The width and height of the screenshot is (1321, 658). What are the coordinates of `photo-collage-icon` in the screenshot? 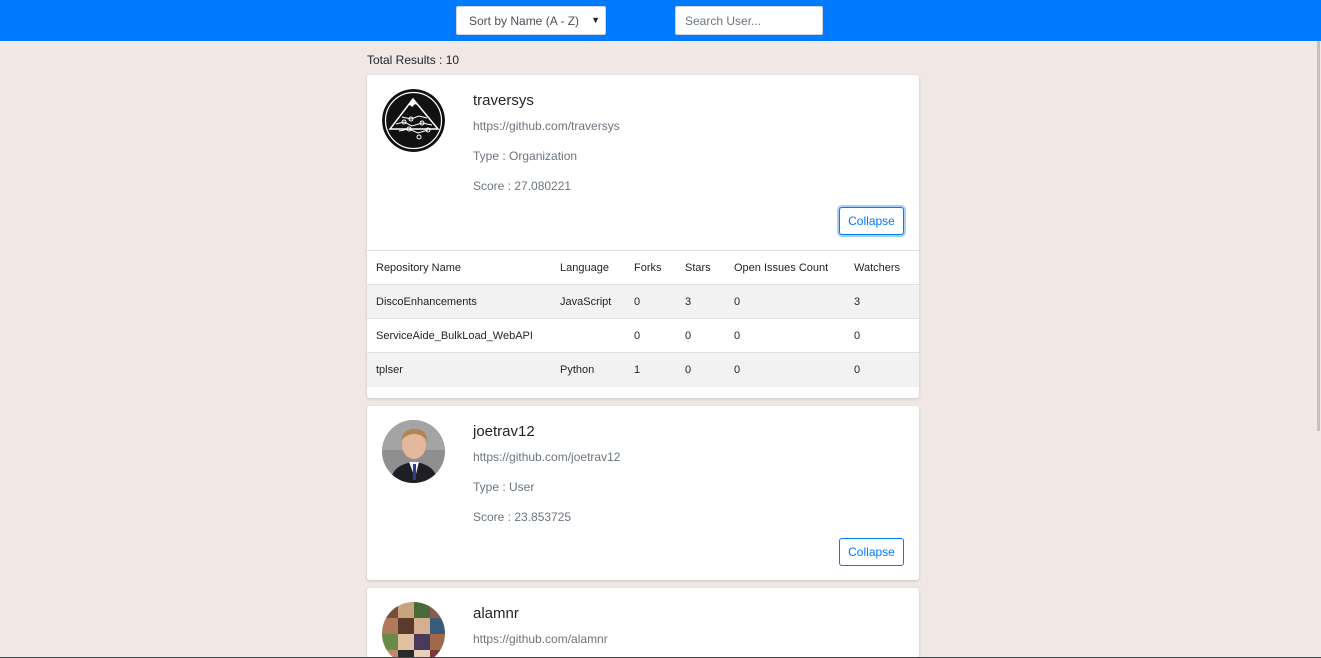 It's located at (413, 630).